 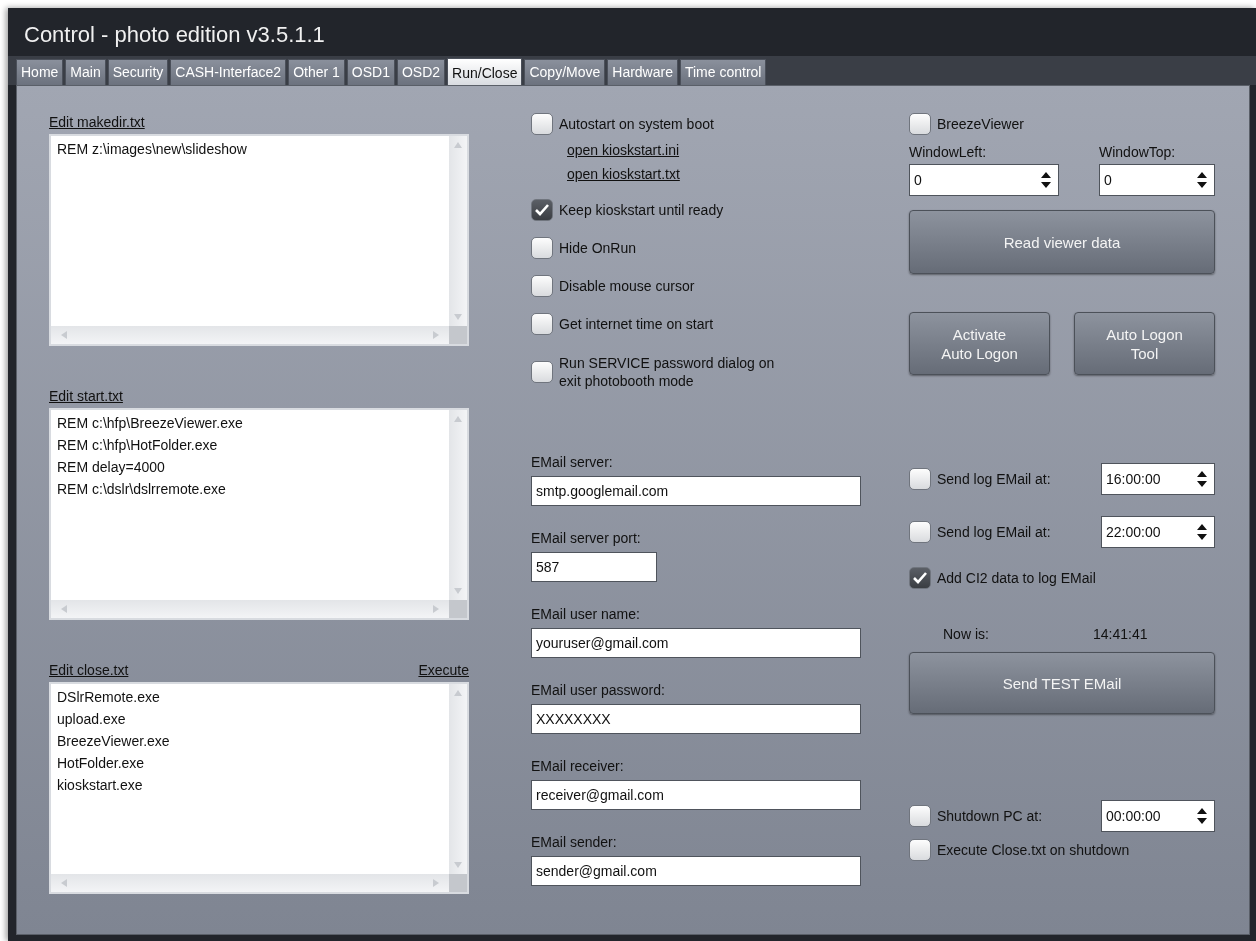 I want to click on checkbox-label: Run SERVICE password dialog on exit photobooth mode, so click(x=667, y=372).